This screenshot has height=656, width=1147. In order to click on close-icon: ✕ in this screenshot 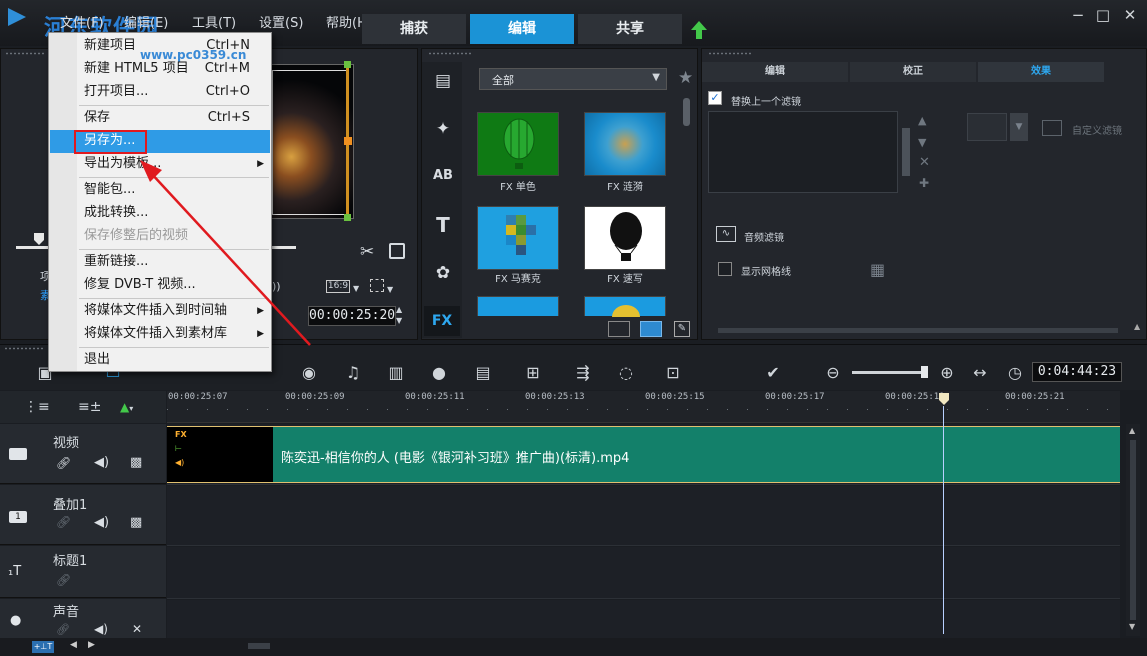, I will do `click(1130, 15)`.